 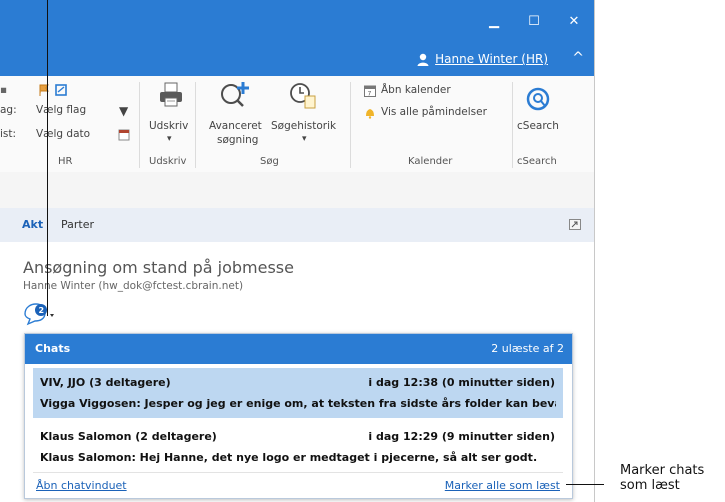 I want to click on chat-participants: VIV, JJO (3 deltagere), so click(x=105, y=382).